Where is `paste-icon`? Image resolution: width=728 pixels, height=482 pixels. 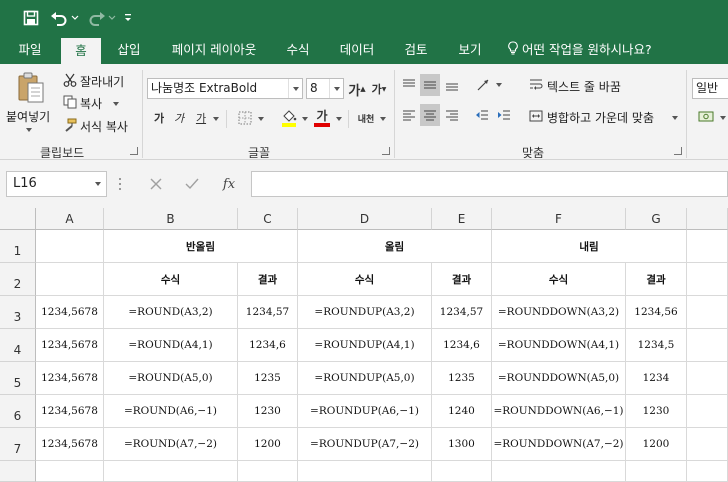 paste-icon is located at coordinates (31, 88).